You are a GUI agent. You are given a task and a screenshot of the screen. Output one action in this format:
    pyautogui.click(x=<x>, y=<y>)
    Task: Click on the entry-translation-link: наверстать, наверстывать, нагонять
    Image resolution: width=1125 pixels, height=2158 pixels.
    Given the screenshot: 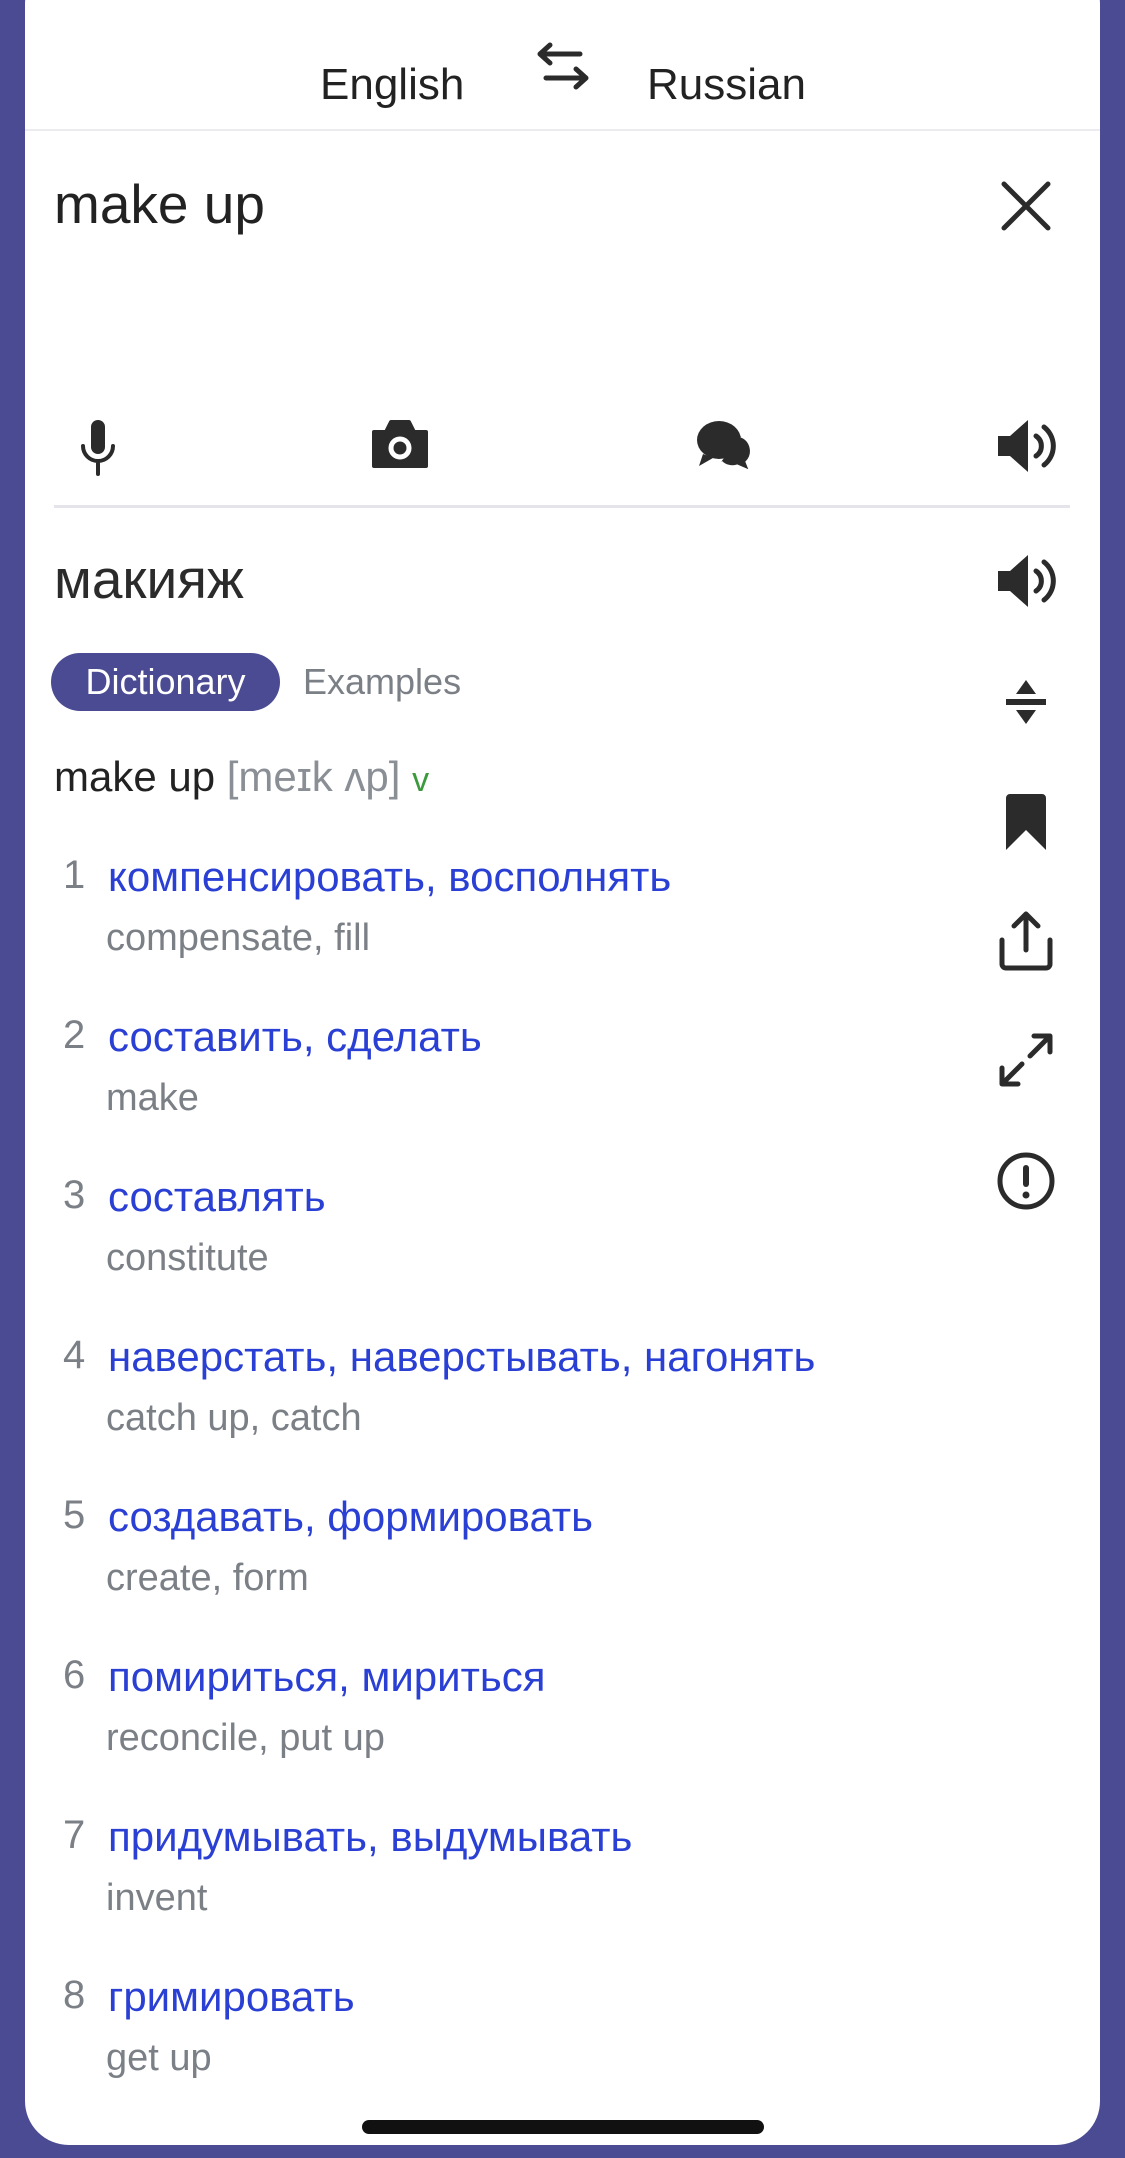 What is the action you would take?
    pyautogui.click(x=461, y=1357)
    